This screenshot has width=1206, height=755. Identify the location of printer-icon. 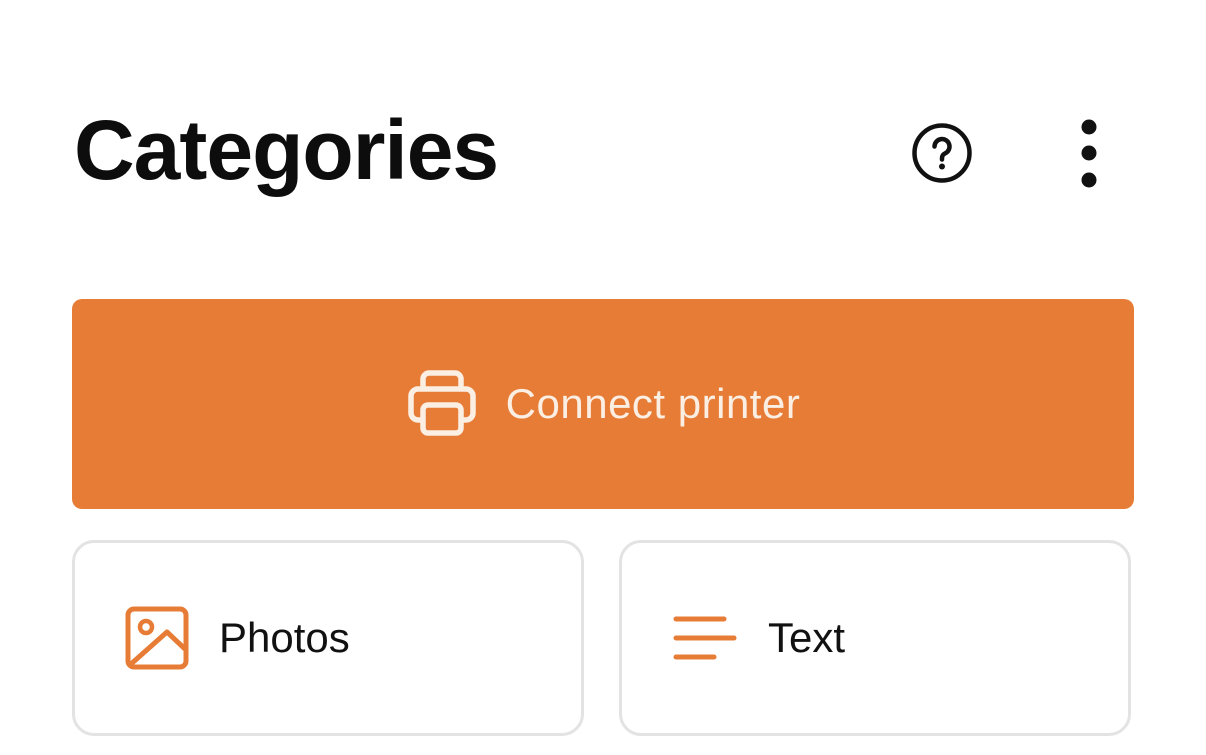
(441, 403).